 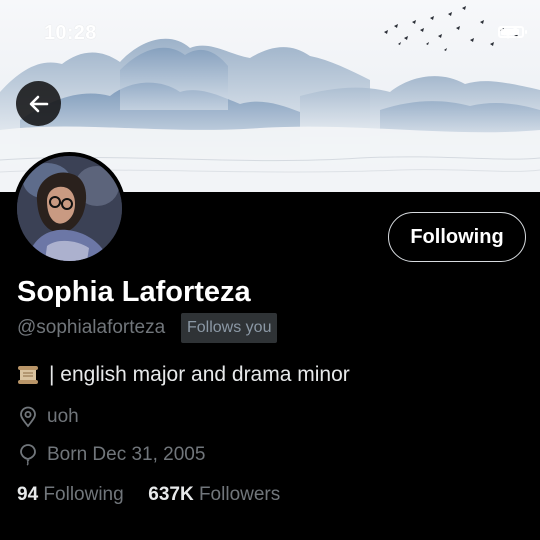 I want to click on following-label: Following, so click(x=83, y=494).